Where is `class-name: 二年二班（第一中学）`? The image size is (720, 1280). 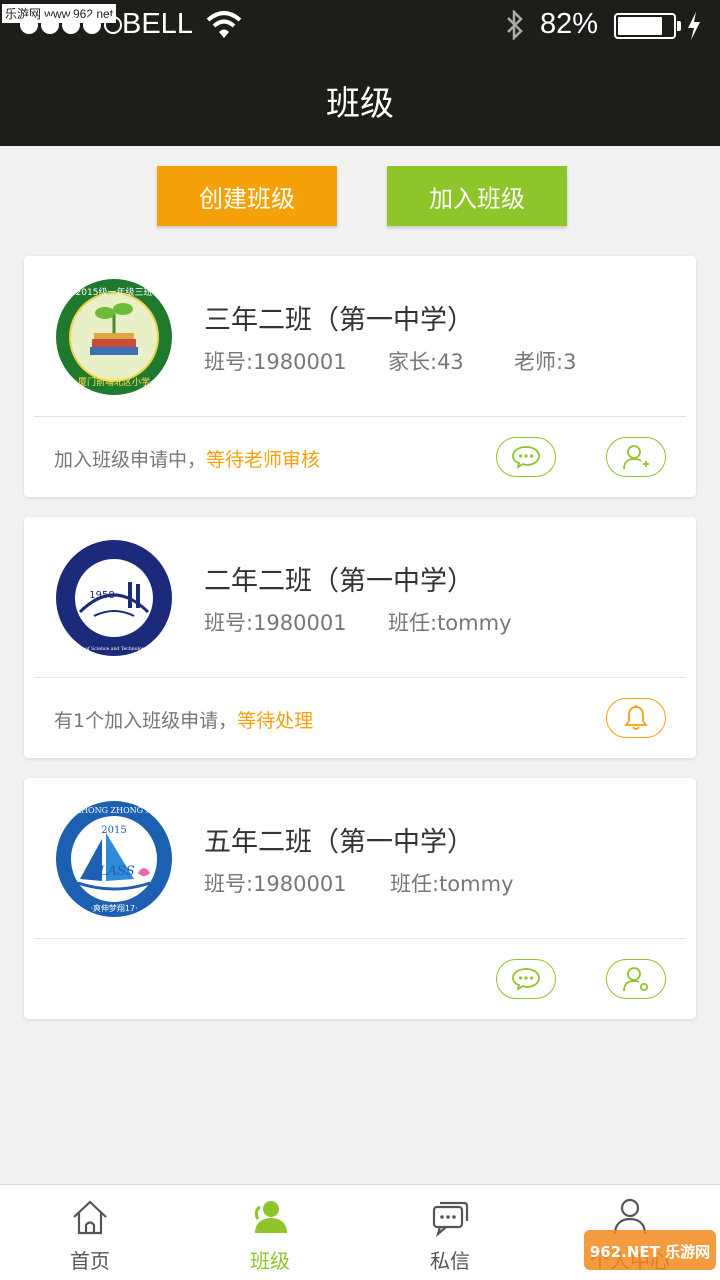 class-name: 二年二班（第一中学） is located at coordinates (339, 581).